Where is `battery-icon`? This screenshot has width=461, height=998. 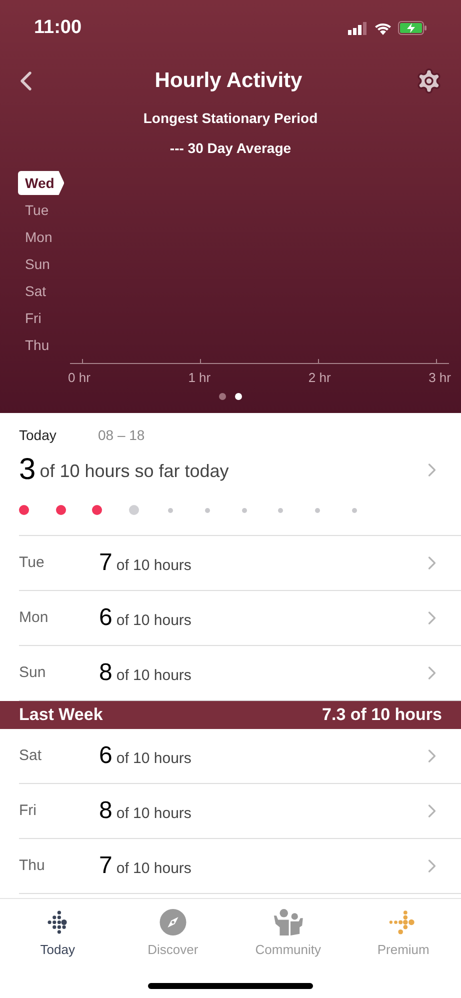
battery-icon is located at coordinates (412, 28).